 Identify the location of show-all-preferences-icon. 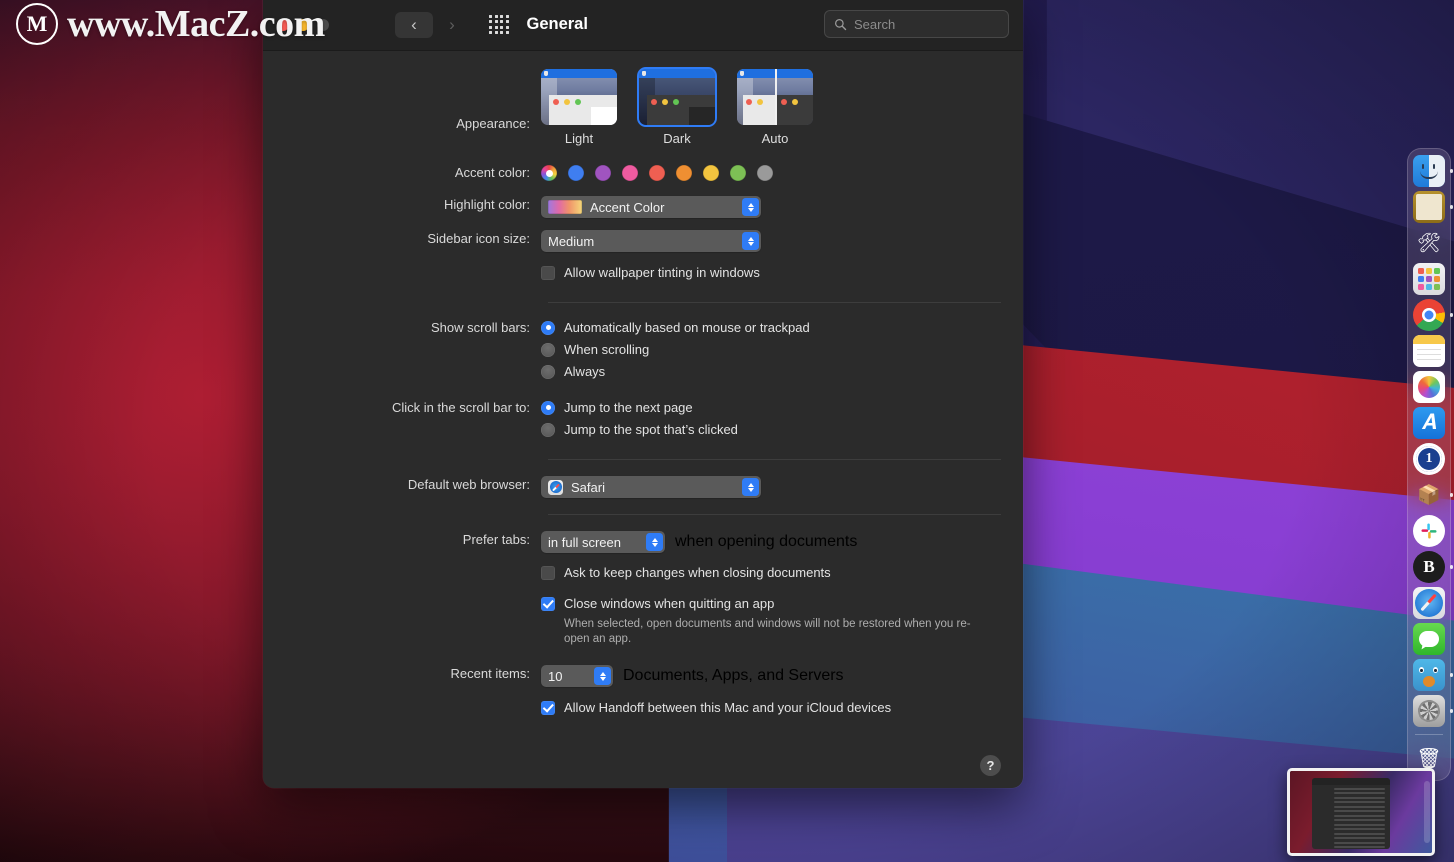
(499, 24).